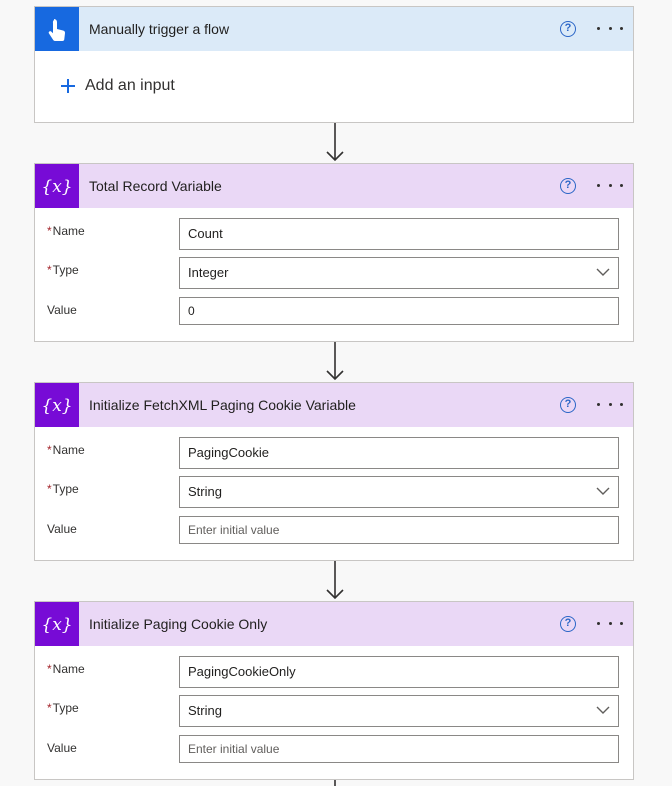 The width and height of the screenshot is (672, 786). I want to click on value-field: 0, so click(399, 311).